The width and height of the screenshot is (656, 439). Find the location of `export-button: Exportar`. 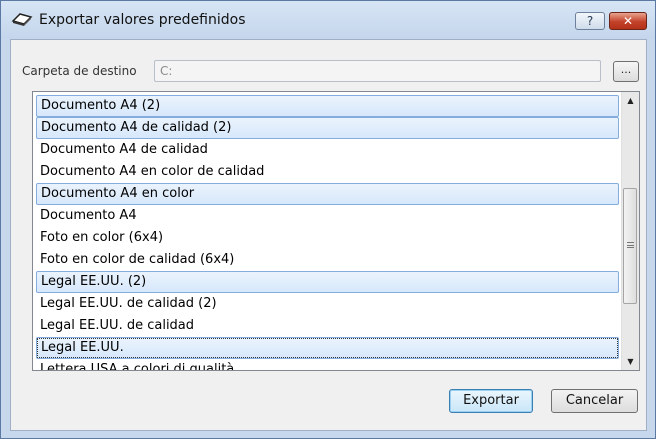

export-button: Exportar is located at coordinates (491, 401).